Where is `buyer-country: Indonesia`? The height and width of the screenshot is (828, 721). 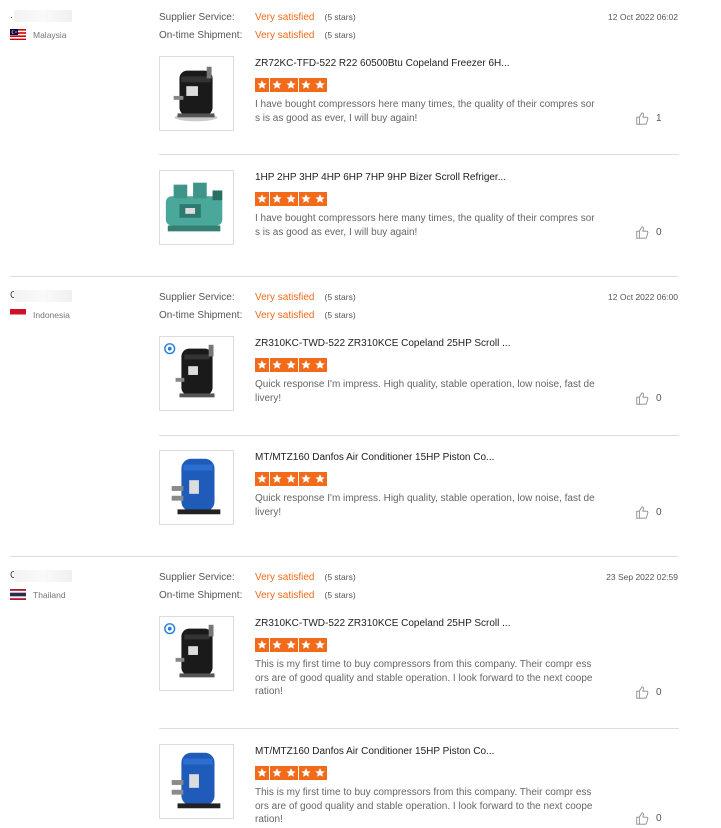
buyer-country: Indonesia is located at coordinates (70, 314).